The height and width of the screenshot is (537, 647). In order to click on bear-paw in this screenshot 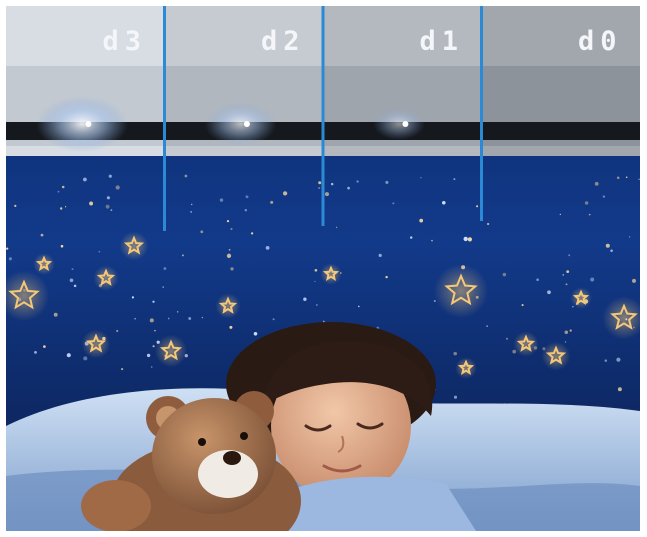, I will do `click(116, 505)`.